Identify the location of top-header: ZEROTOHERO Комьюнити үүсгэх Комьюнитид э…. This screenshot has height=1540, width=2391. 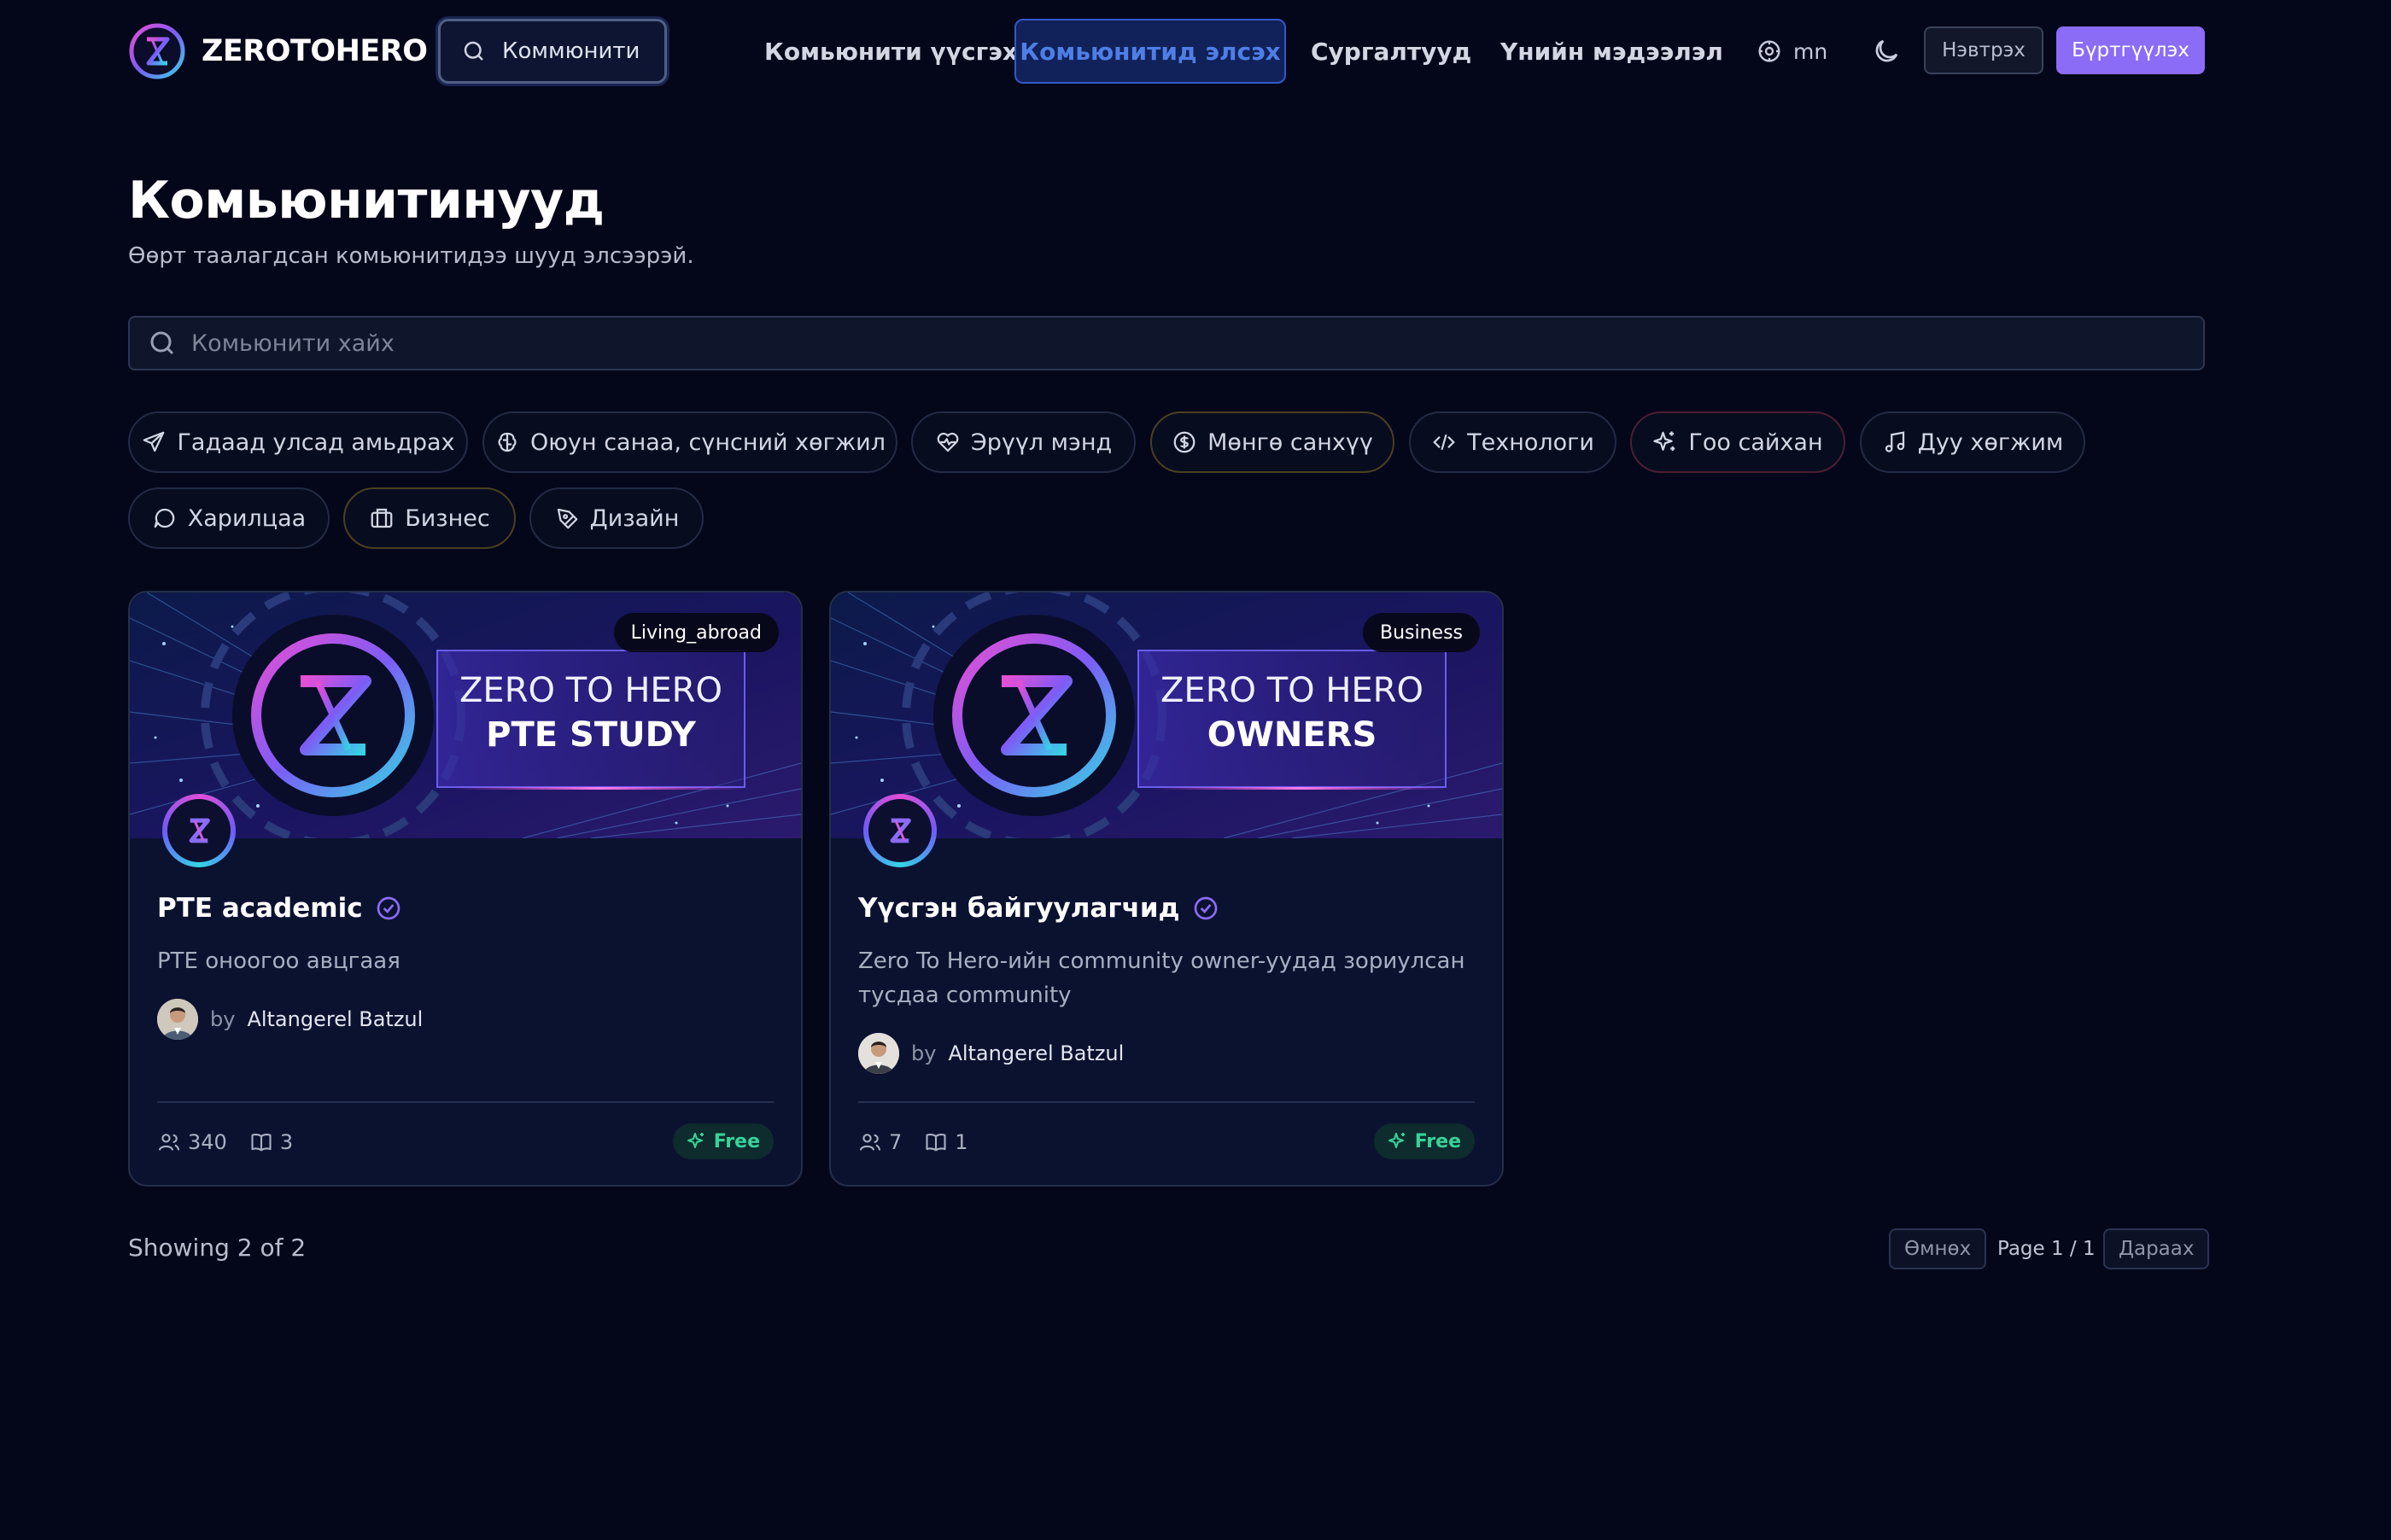
(1166, 51).